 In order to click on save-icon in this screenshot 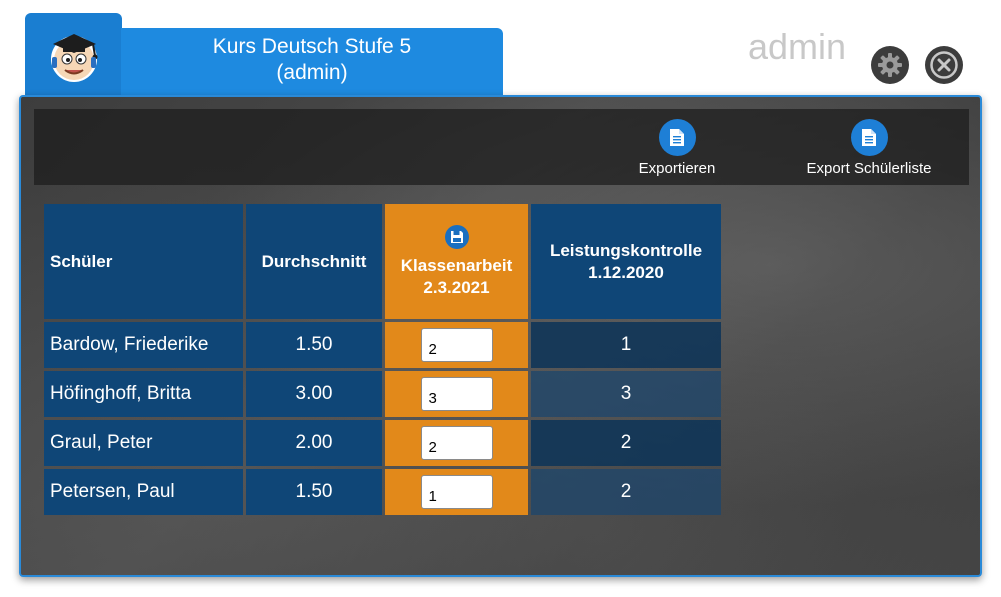, I will do `click(456, 236)`.